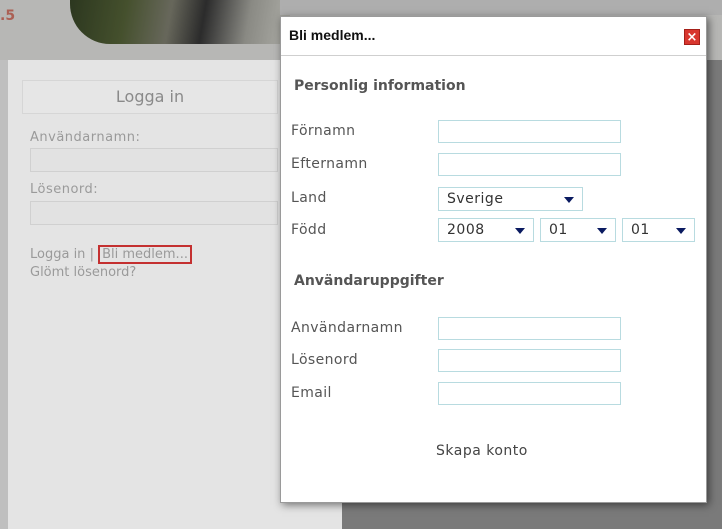 This screenshot has width=722, height=529. What do you see at coordinates (692, 37) in the screenshot?
I see `close-icon: ×` at bounding box center [692, 37].